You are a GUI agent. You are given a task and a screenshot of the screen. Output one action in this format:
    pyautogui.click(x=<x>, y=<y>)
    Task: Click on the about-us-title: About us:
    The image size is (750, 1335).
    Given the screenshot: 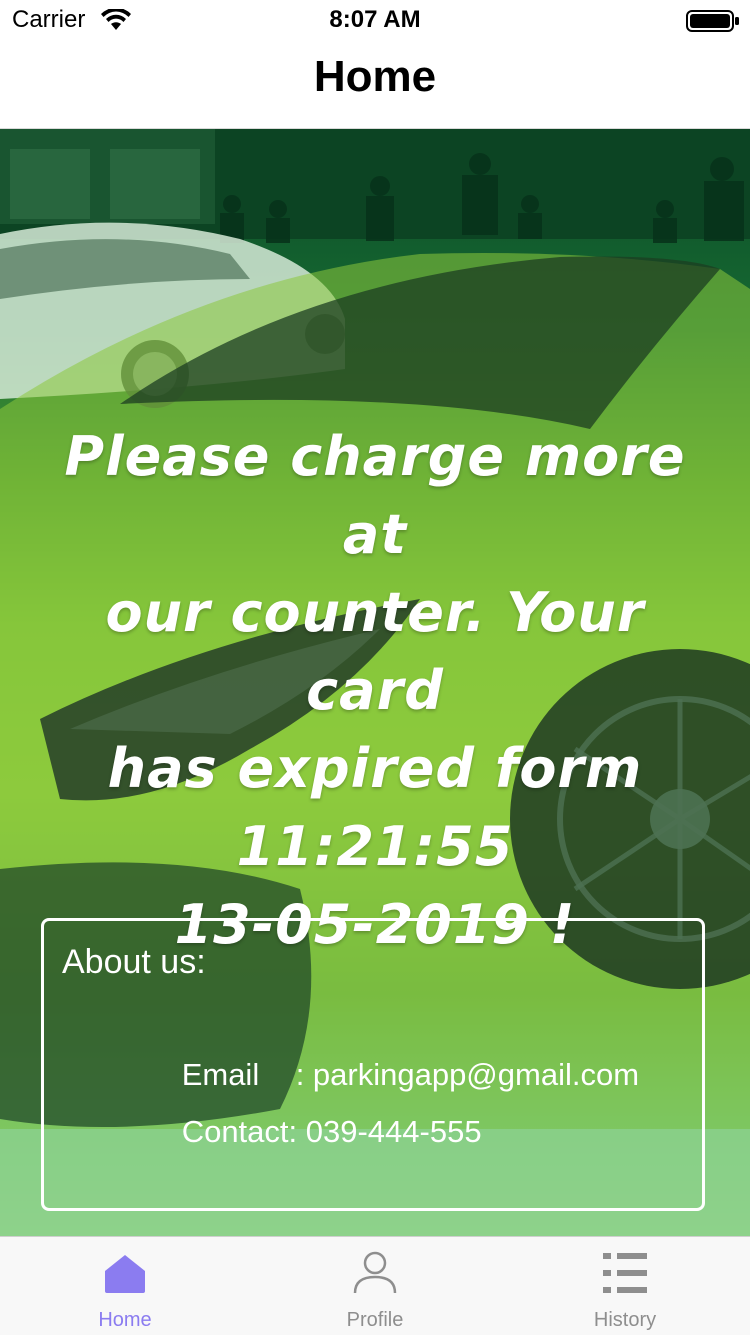 What is the action you would take?
    pyautogui.click(x=134, y=962)
    